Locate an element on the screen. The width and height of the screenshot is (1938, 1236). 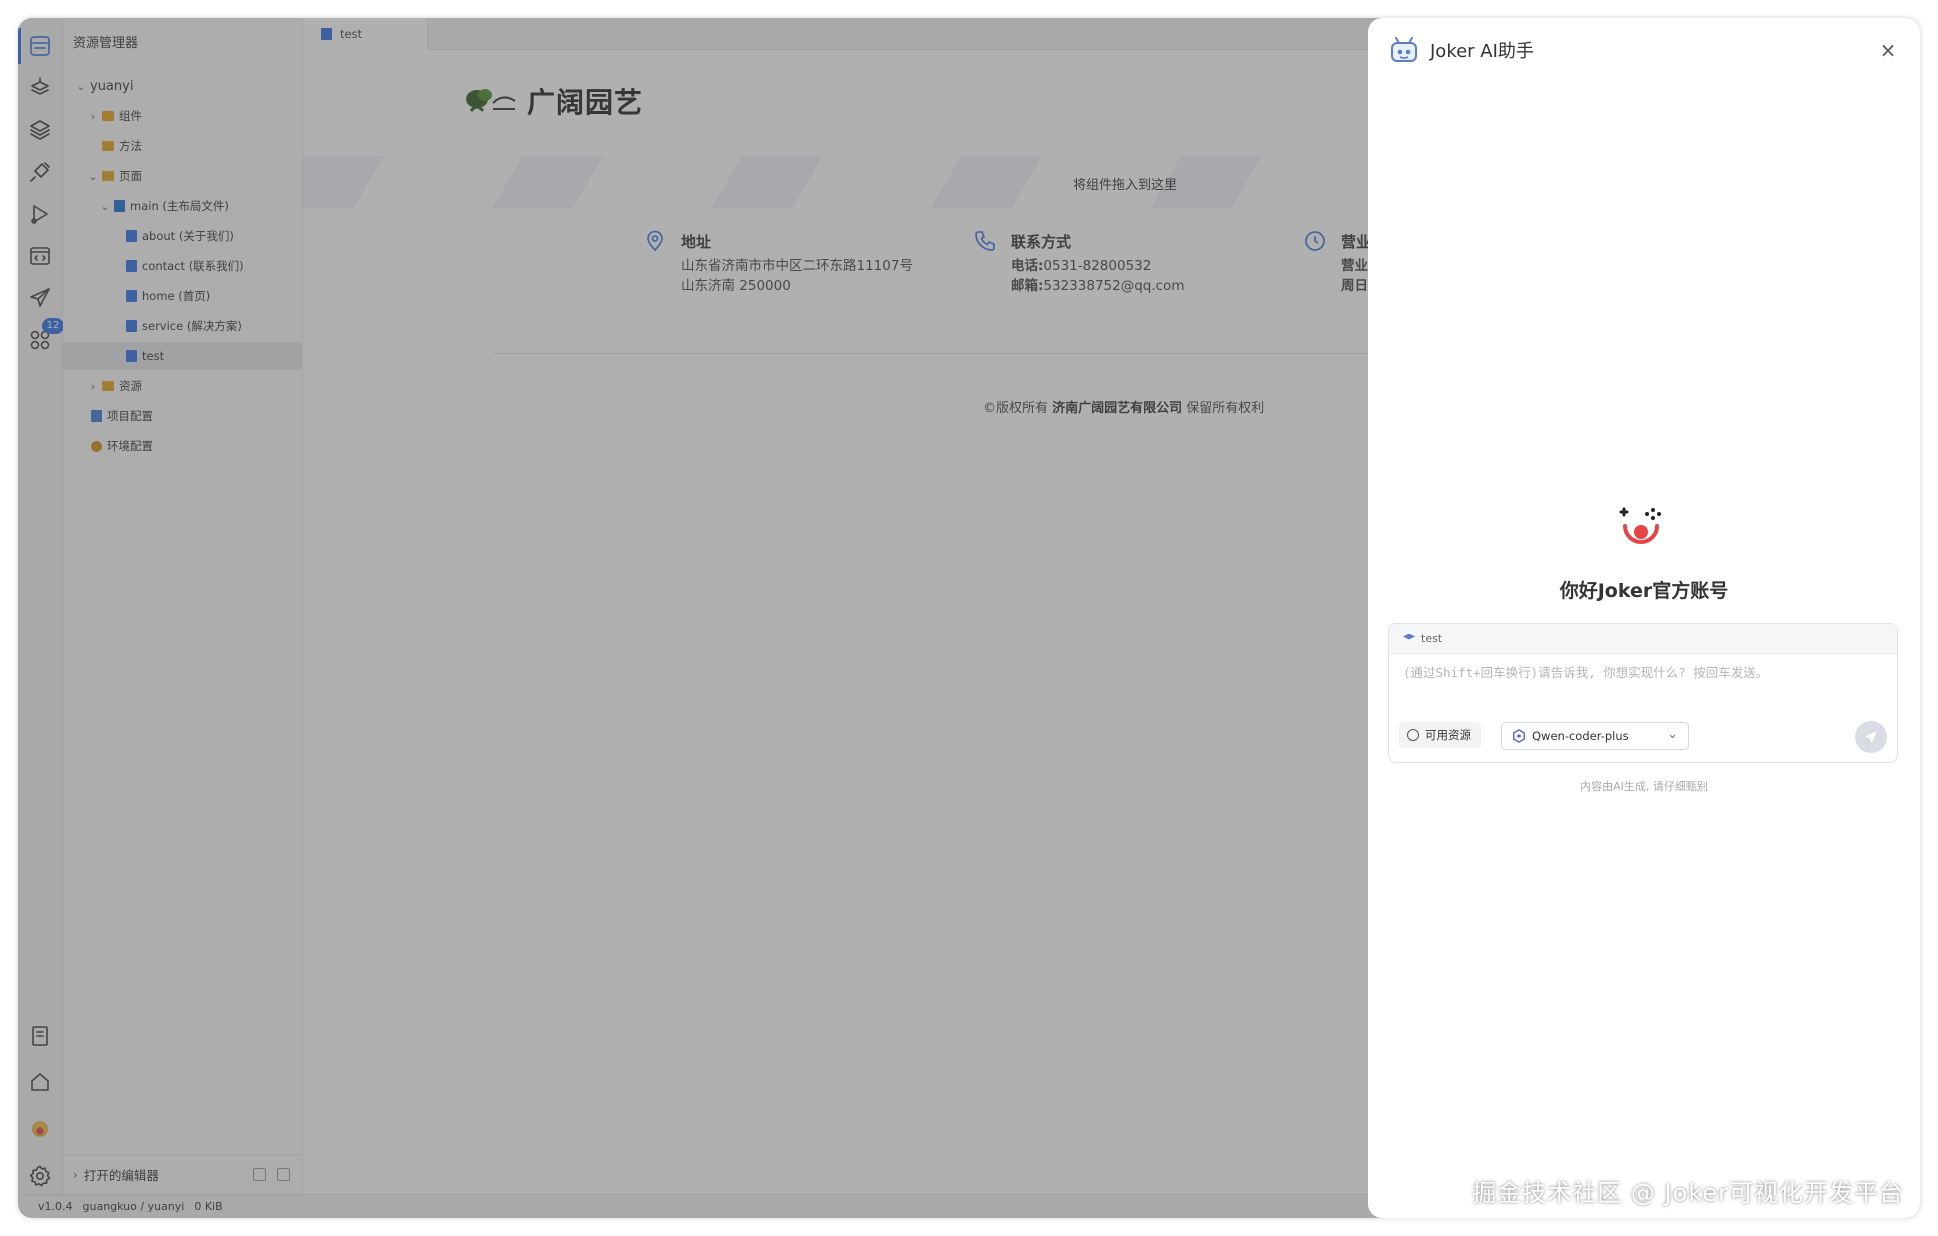
context-tag: test is located at coordinates (1643, 639).